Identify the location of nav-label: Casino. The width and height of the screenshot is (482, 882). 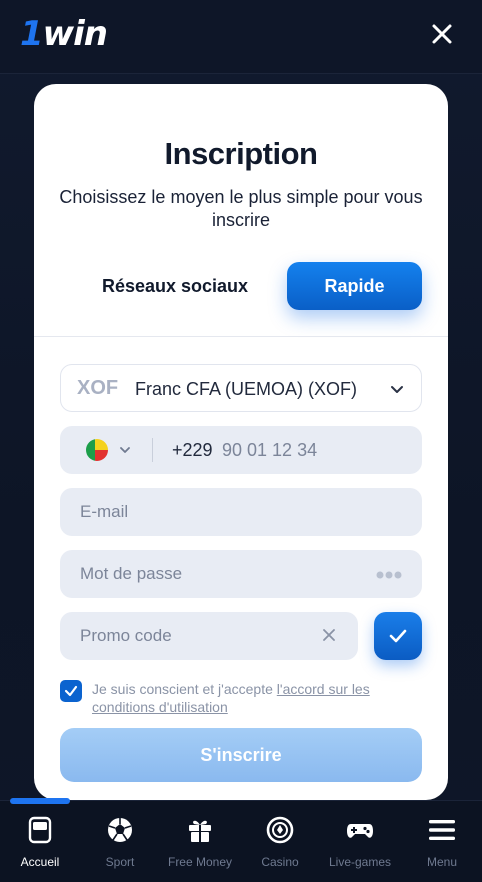
(280, 862).